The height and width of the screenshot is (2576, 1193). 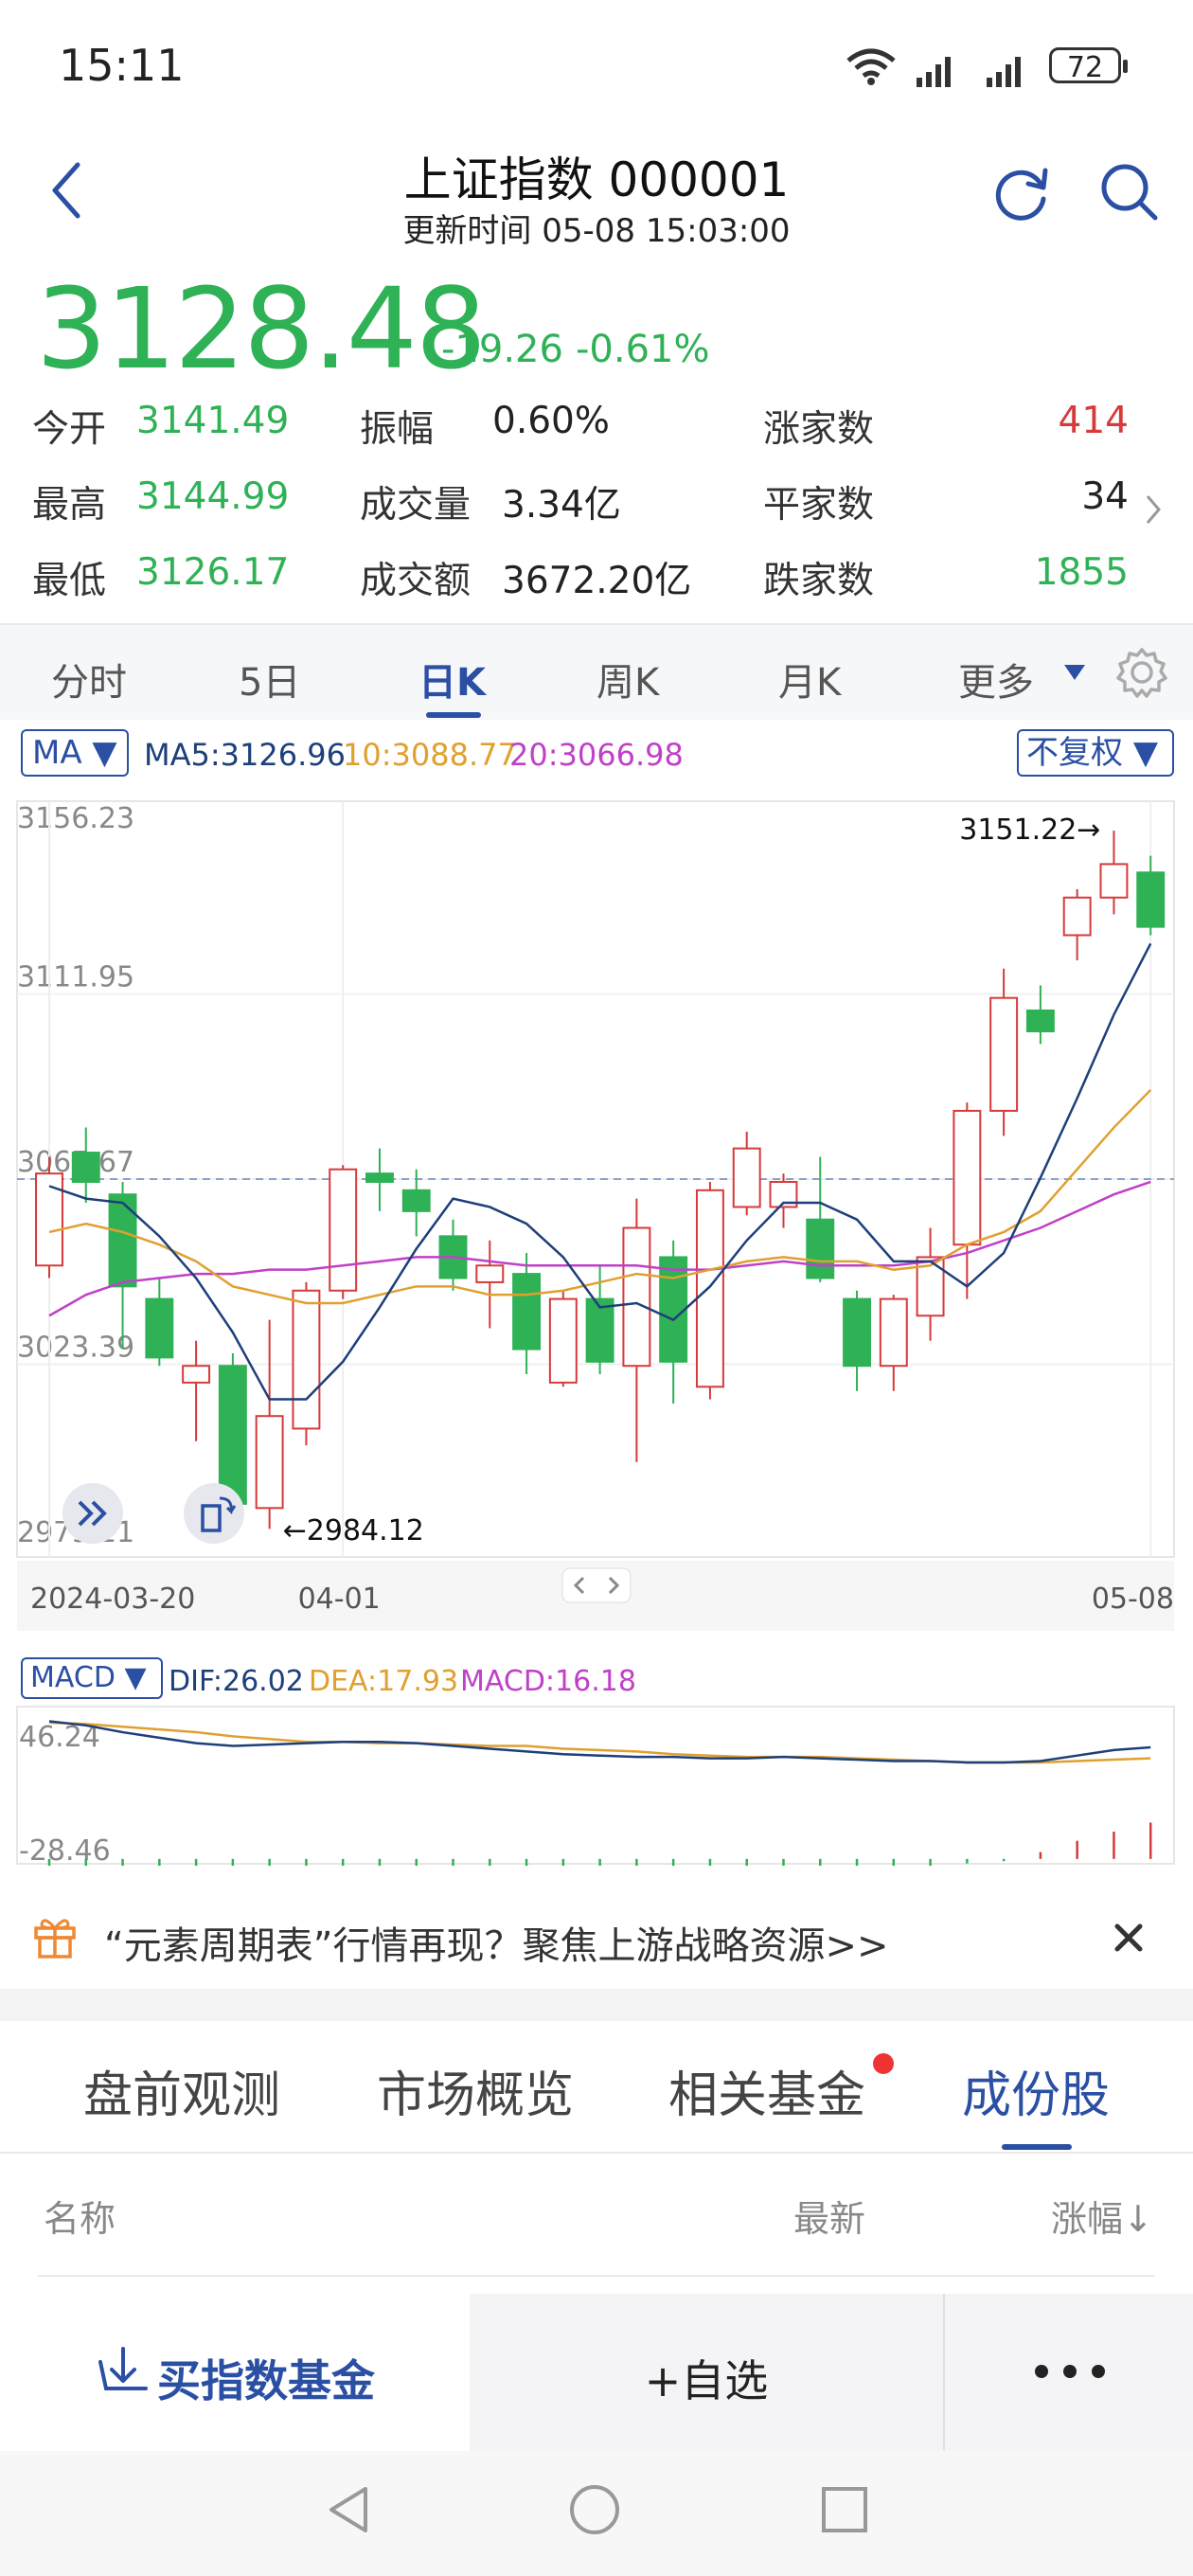 I want to click on ma5-value: MA5:3126.96, so click(x=245, y=755).